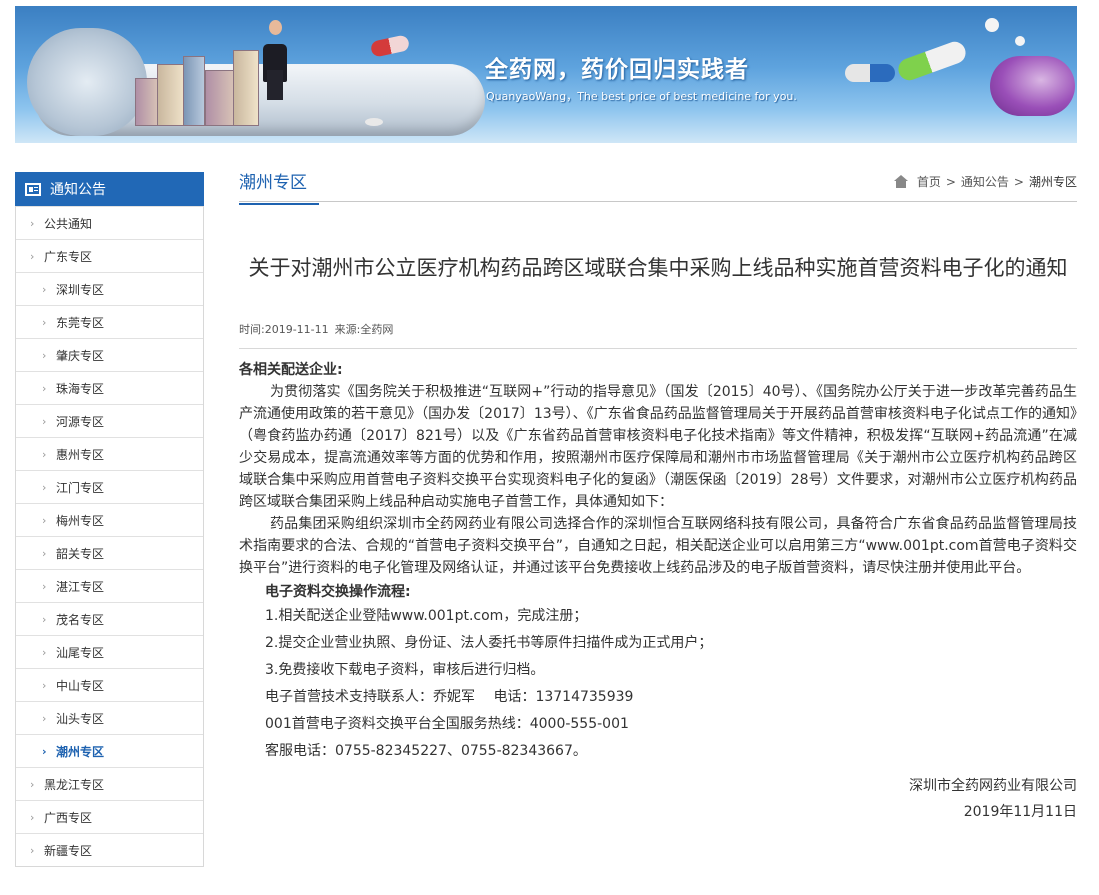 Image resolution: width=1099 pixels, height=895 pixels. What do you see at coordinates (426, 751) in the screenshot?
I see `service-phone-line: 客服电话：0755-82345227、0755-82343667。` at bounding box center [426, 751].